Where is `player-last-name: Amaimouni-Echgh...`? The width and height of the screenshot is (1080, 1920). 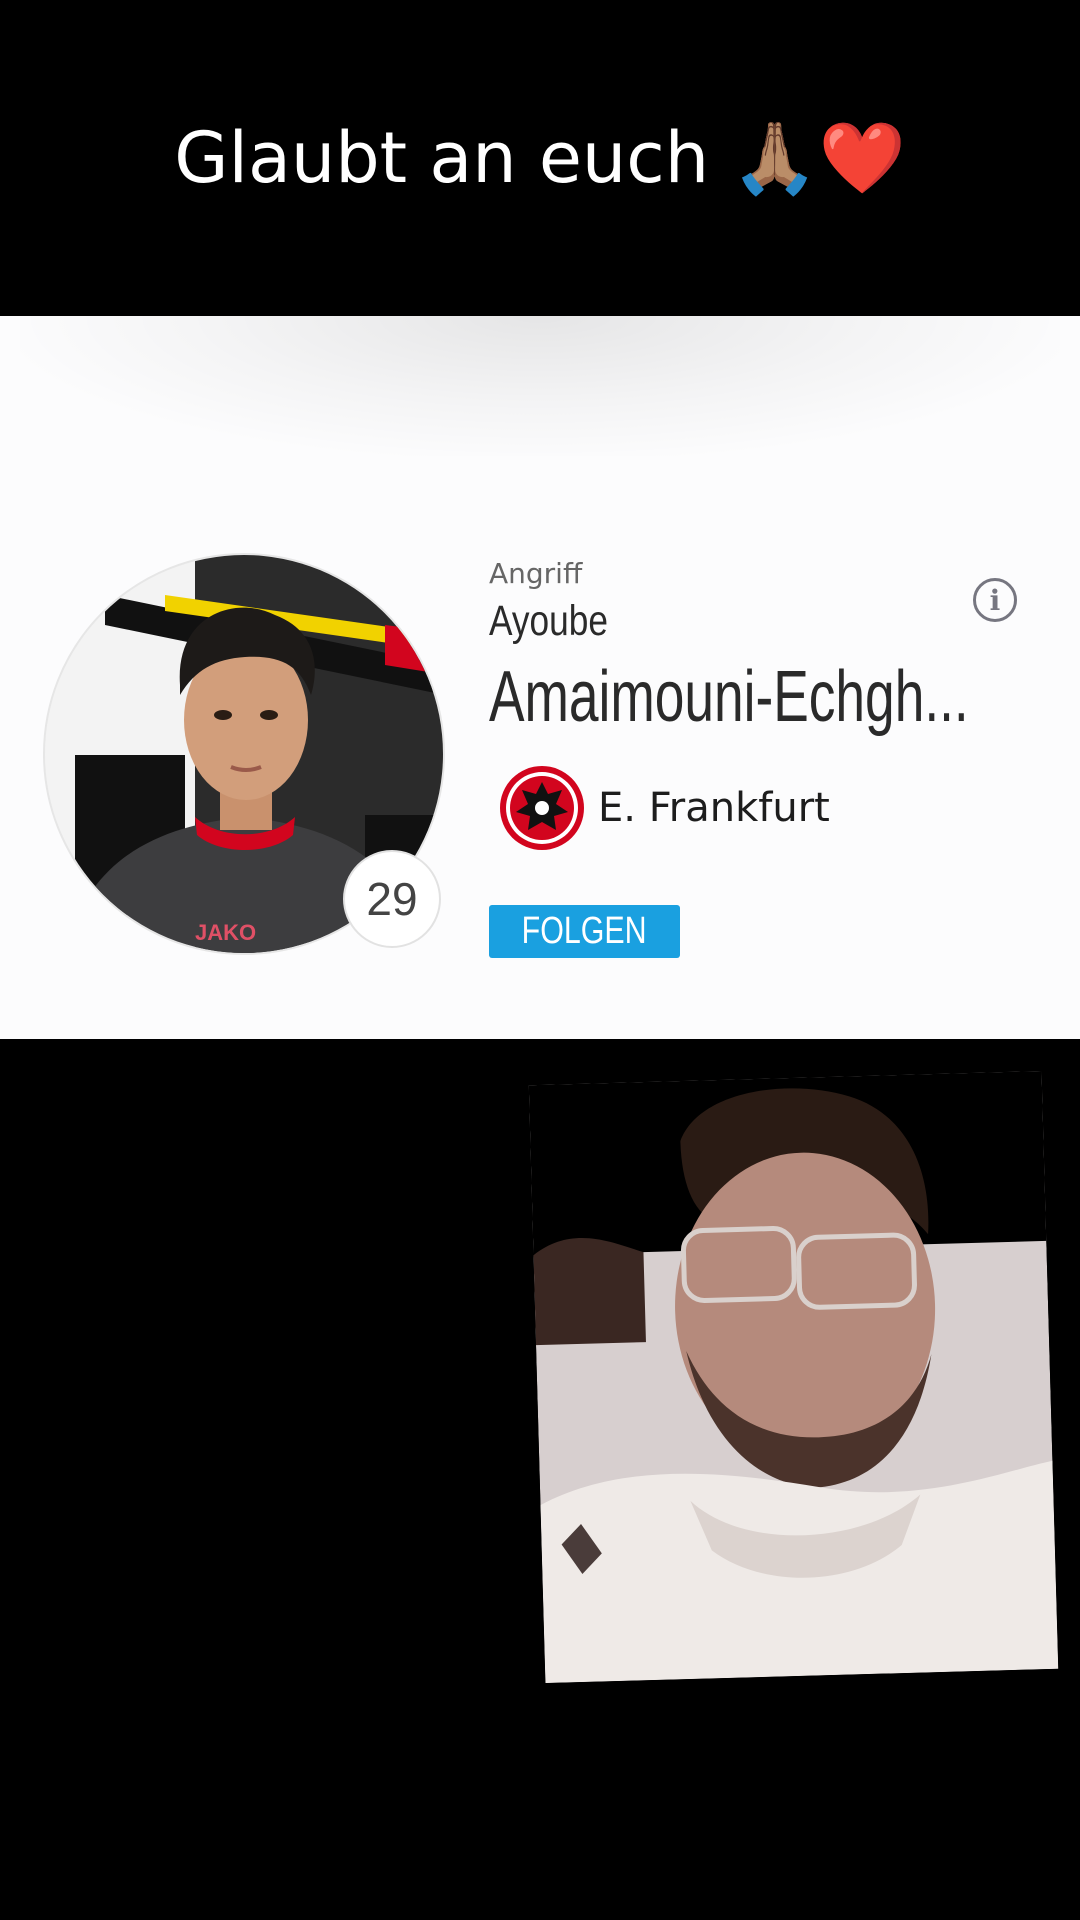 player-last-name: Amaimouni-Echgh... is located at coordinates (729, 697).